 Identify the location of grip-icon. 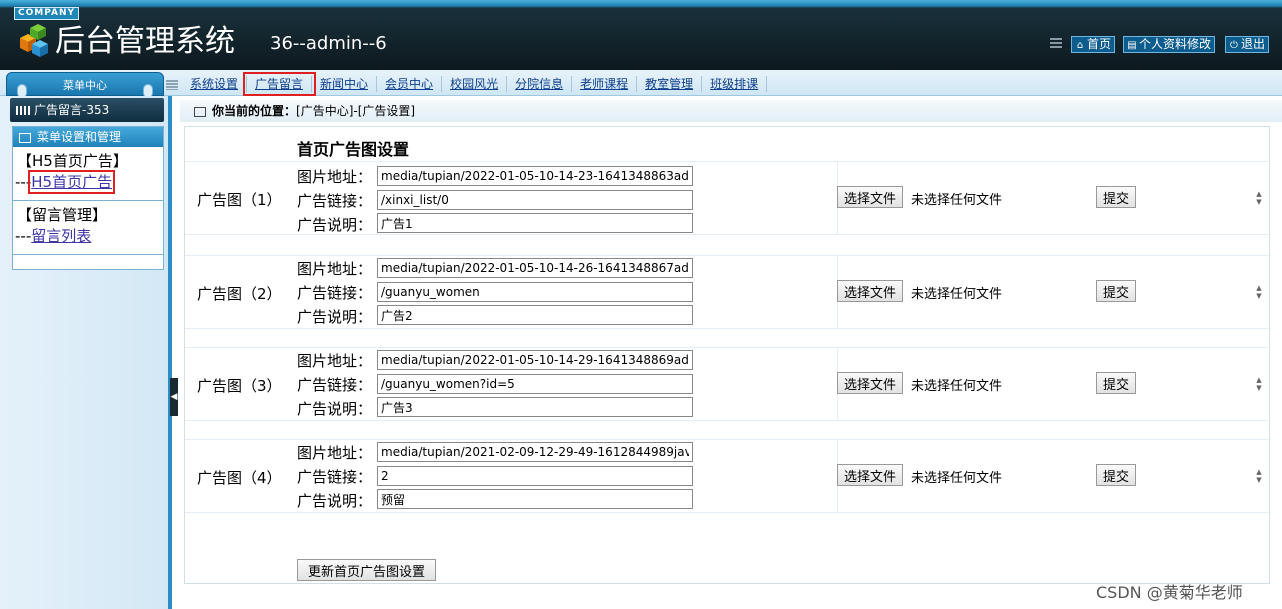
(1056, 44).